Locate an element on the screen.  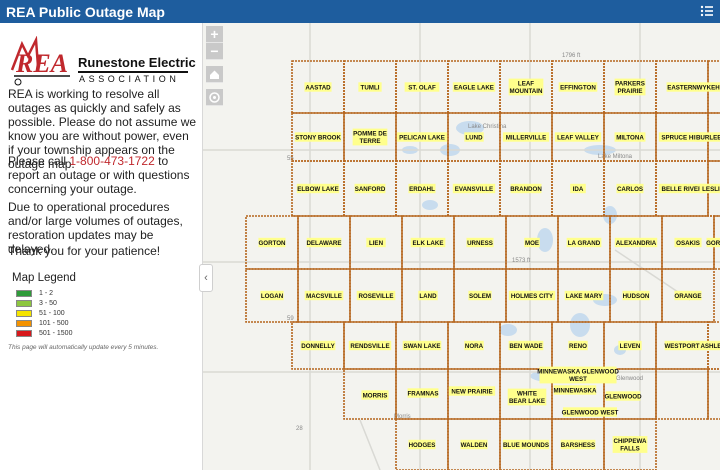
township-label: MORRIS is located at coordinates (375, 395).